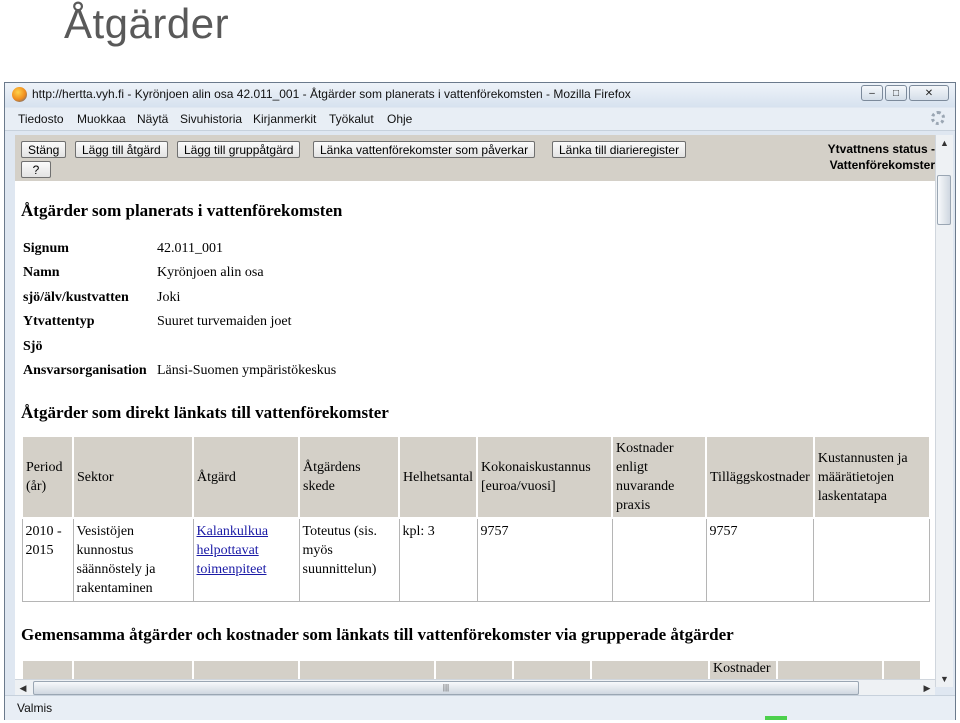  Describe the element at coordinates (544, 559) in the screenshot. I see `cell-kokonaiskustannus: 9757` at that location.